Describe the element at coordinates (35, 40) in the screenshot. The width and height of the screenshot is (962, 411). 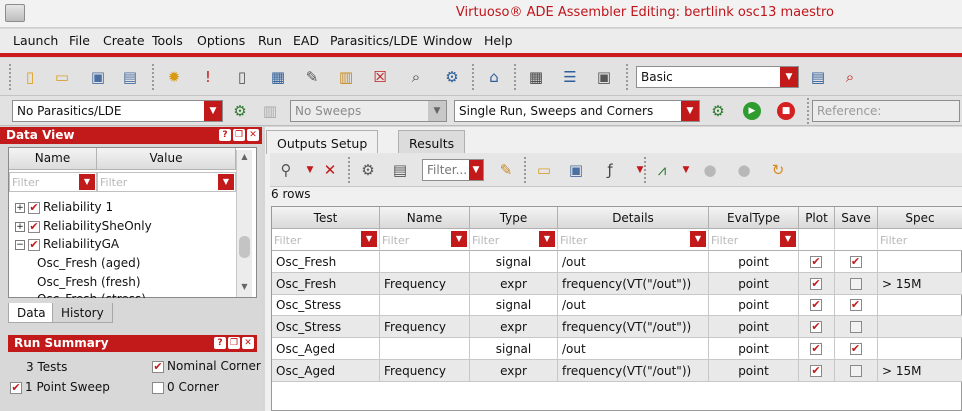
I see `menu-launch: Launch` at that location.